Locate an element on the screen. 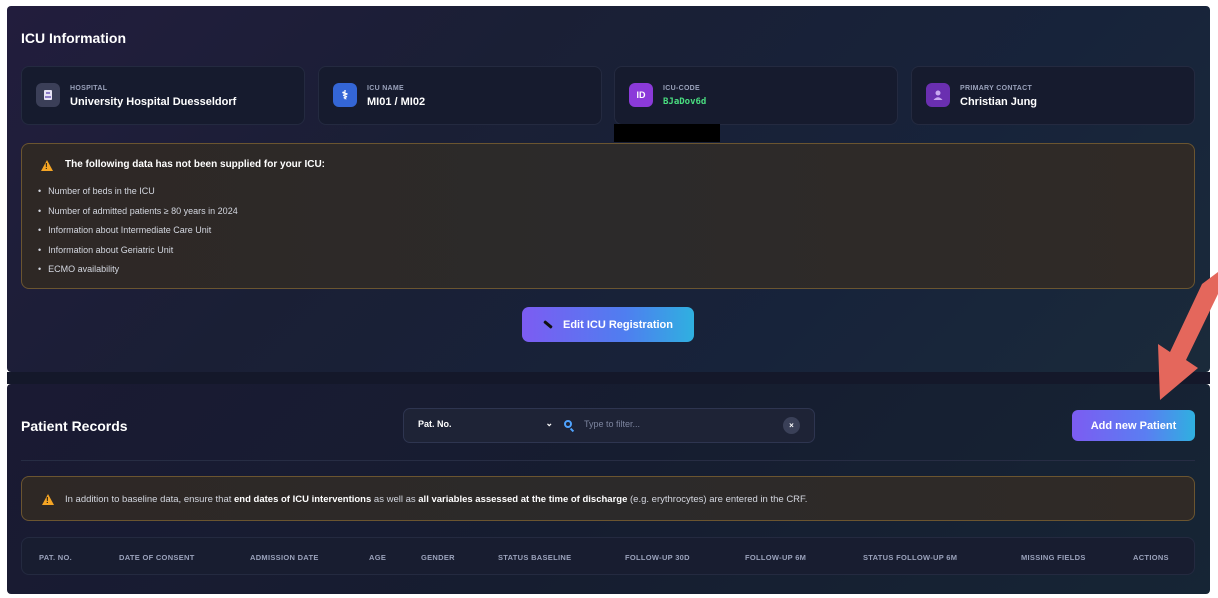  edit-icu-registration-button: Edit ICU Registration is located at coordinates (608, 324).